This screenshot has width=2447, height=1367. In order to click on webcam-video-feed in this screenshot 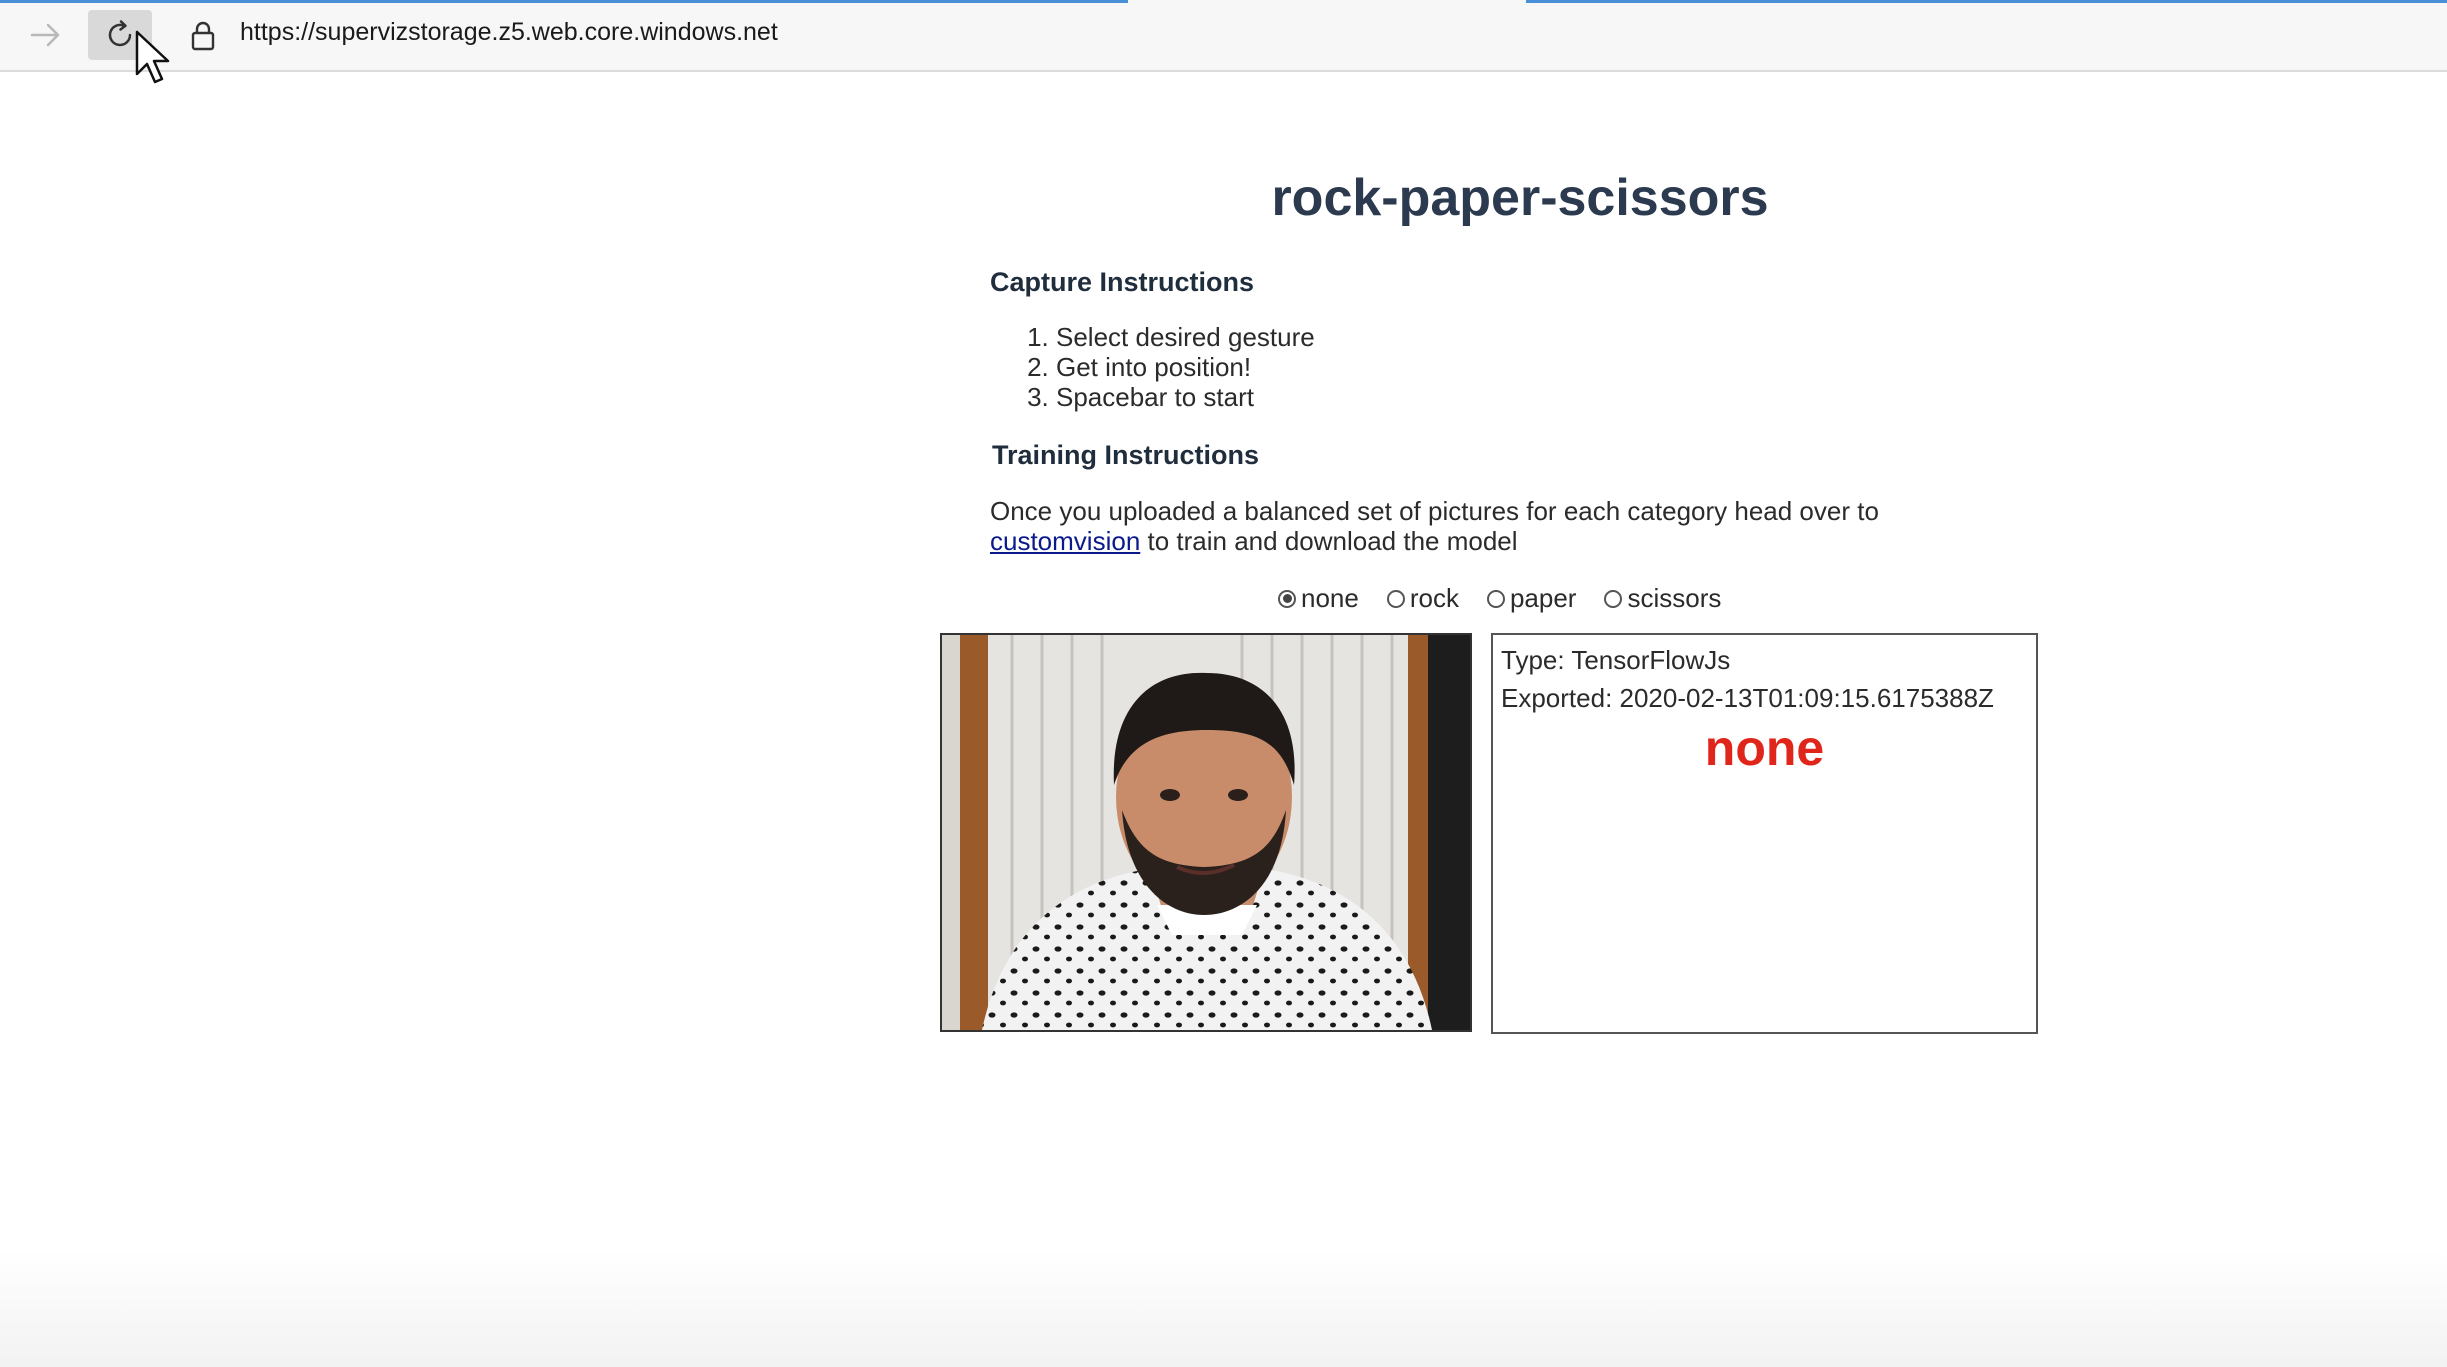, I will do `click(1206, 832)`.